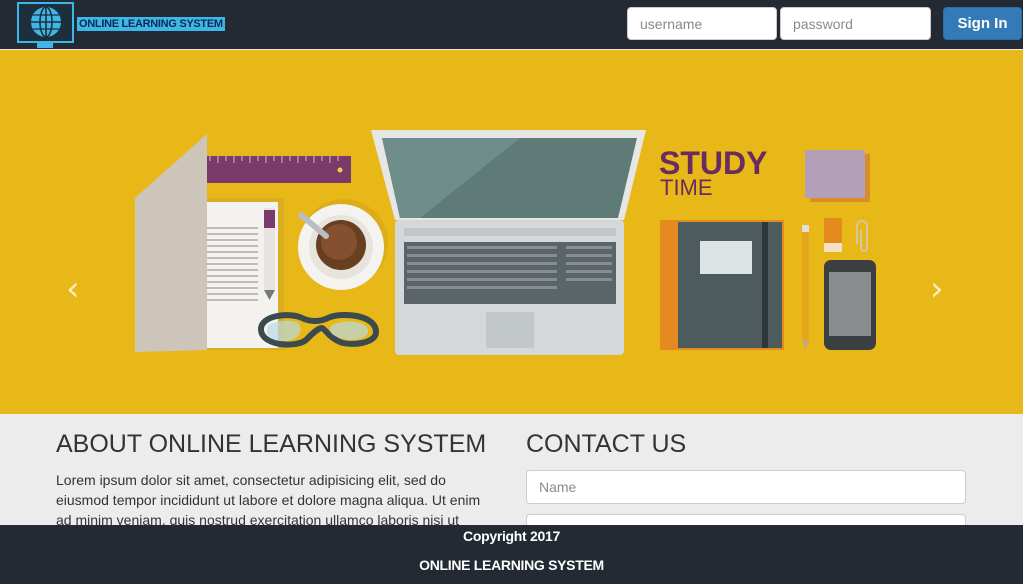 The width and height of the screenshot is (1023, 584). I want to click on chevron-left-icon: ‹, so click(73, 289).